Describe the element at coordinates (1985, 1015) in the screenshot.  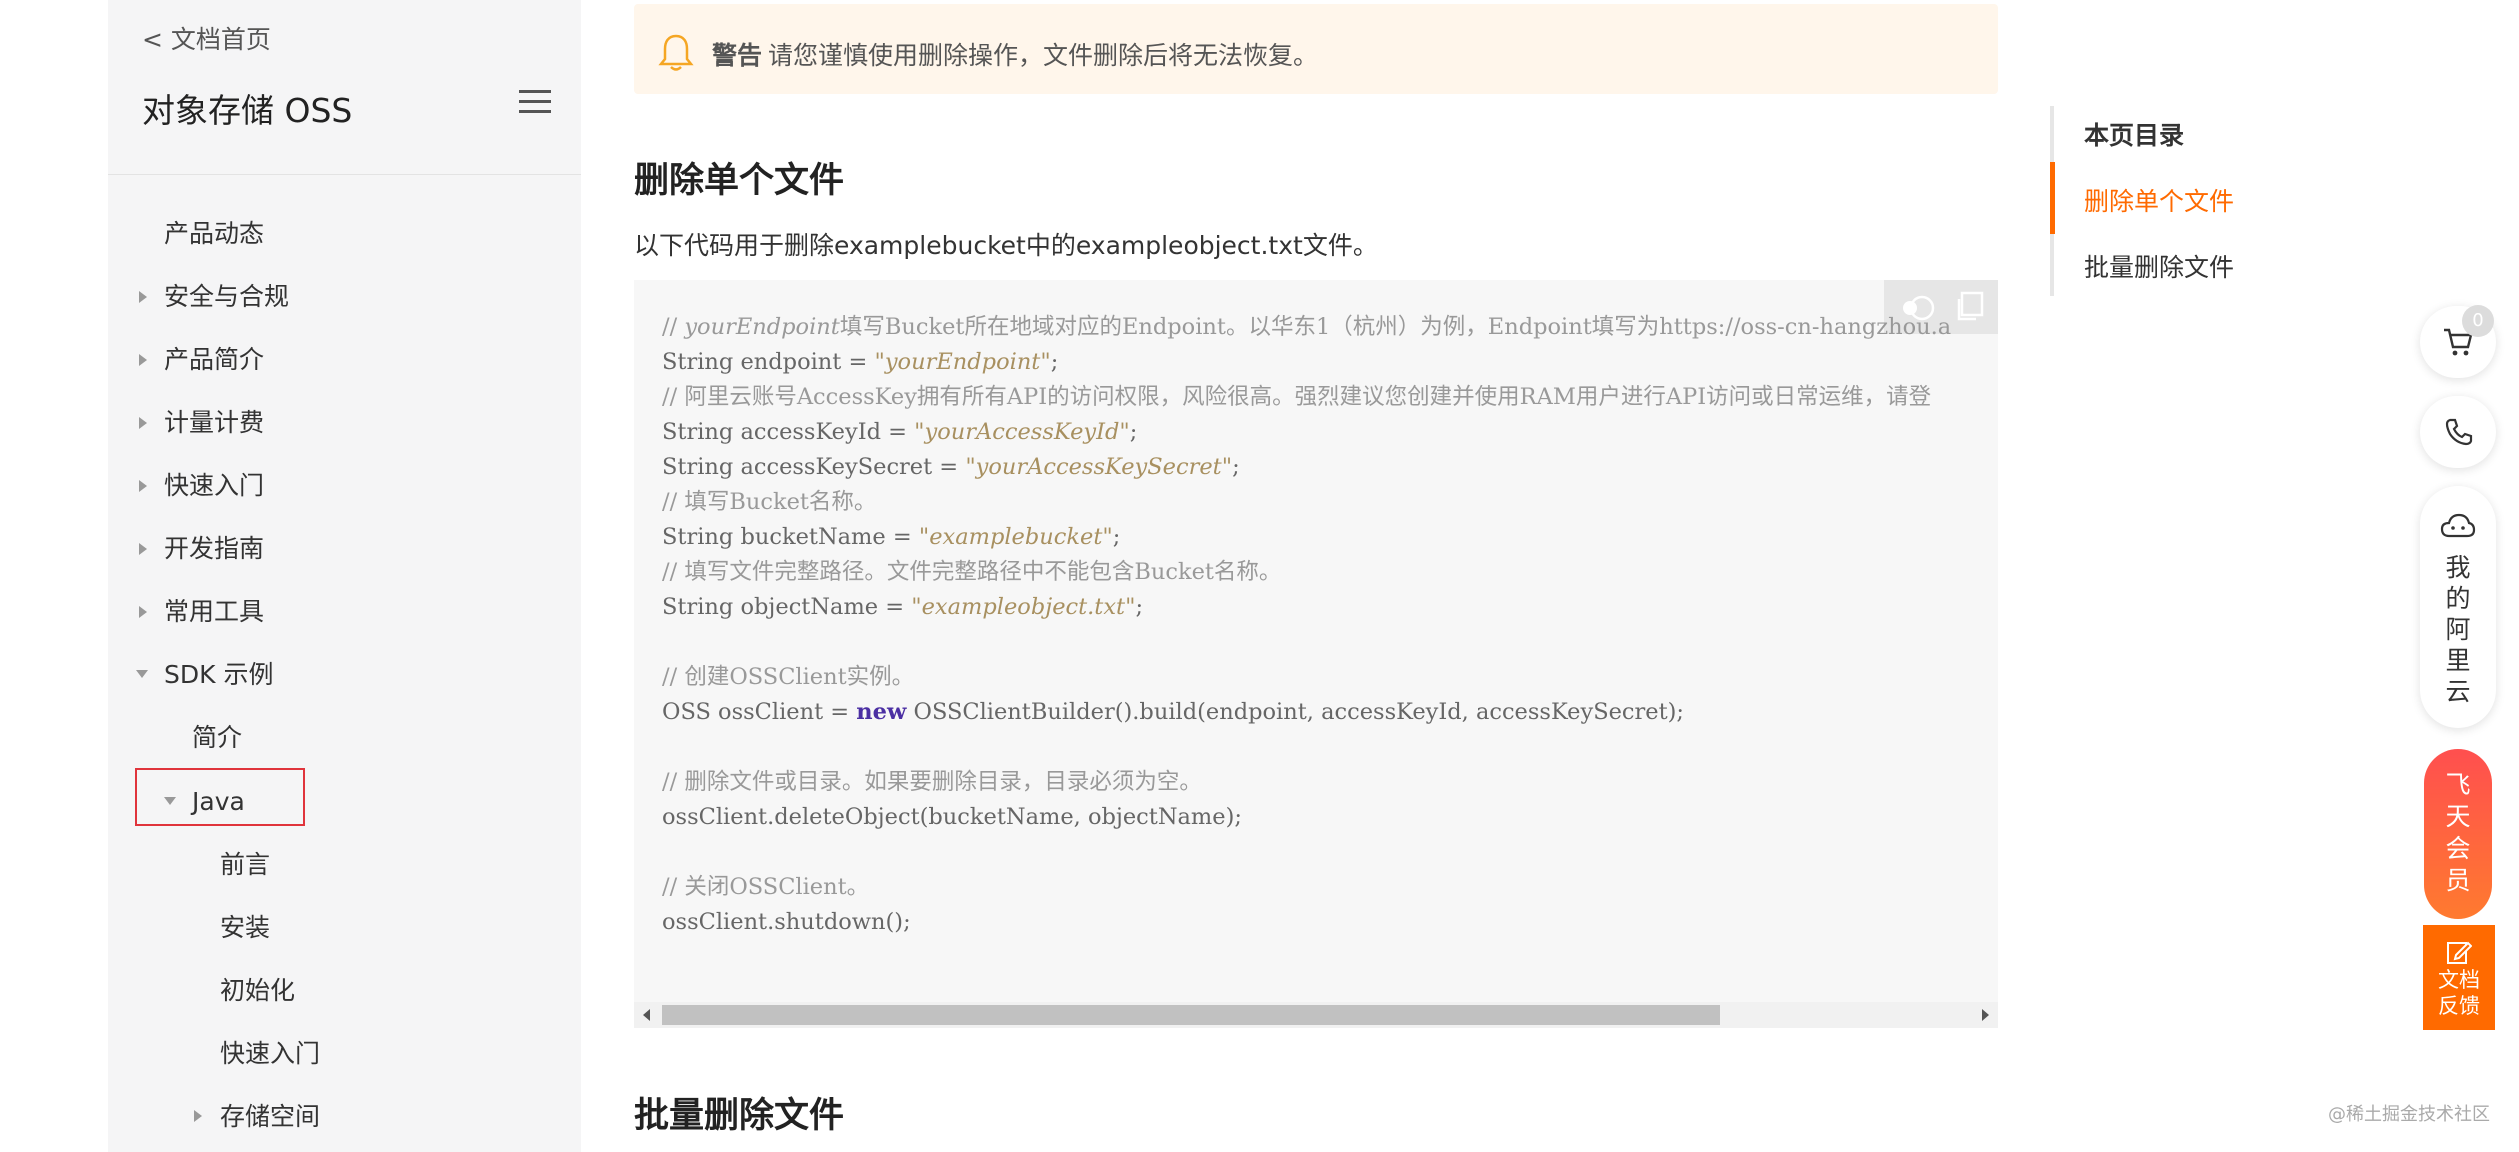
I see `scroll-right-icon` at that location.